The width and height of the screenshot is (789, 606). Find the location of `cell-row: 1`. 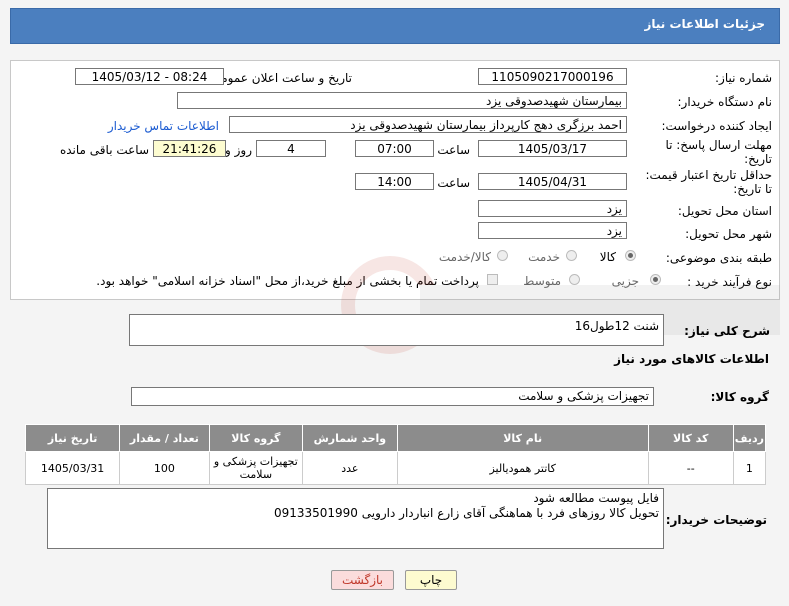

cell-row: 1 is located at coordinates (749, 468).